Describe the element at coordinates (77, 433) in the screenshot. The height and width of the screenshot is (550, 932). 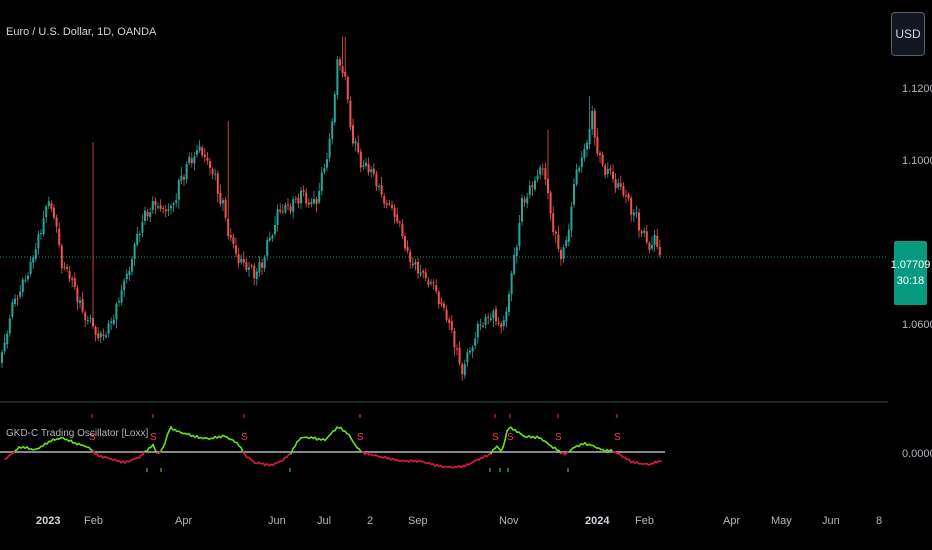
I see `indicator-title: GKD-C Trading Oscillator [Loxx]` at that location.